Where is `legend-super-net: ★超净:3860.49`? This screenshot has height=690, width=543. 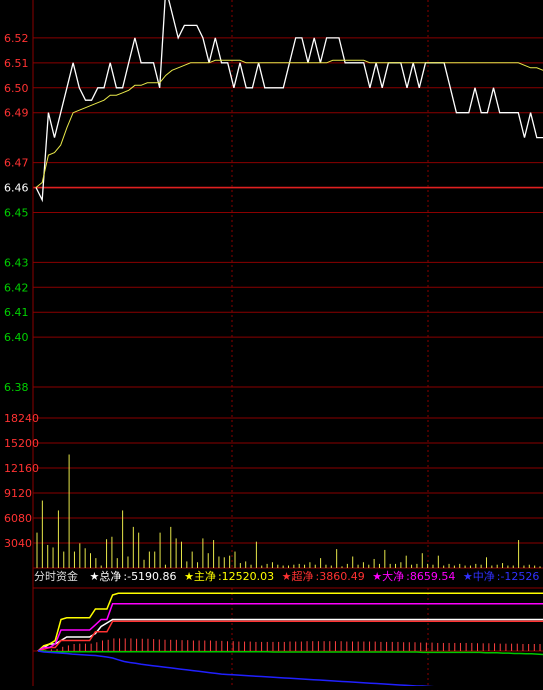
legend-super-net: ★超净:3860.49 is located at coordinates (323, 576).